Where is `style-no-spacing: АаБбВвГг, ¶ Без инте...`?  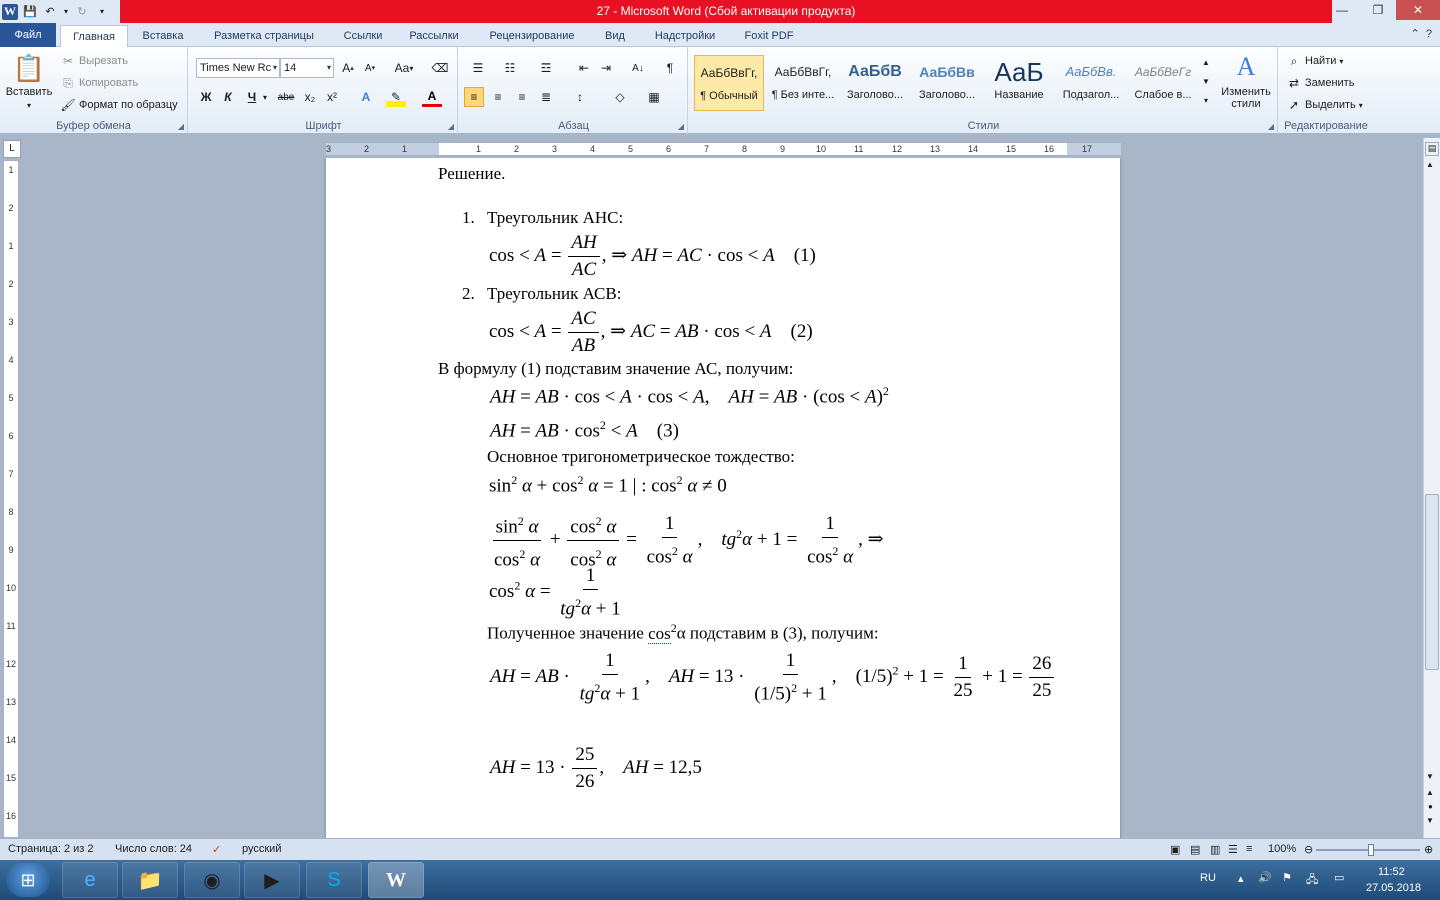 style-no-spacing: АаБбВвГг, ¶ Без инте... is located at coordinates (803, 83).